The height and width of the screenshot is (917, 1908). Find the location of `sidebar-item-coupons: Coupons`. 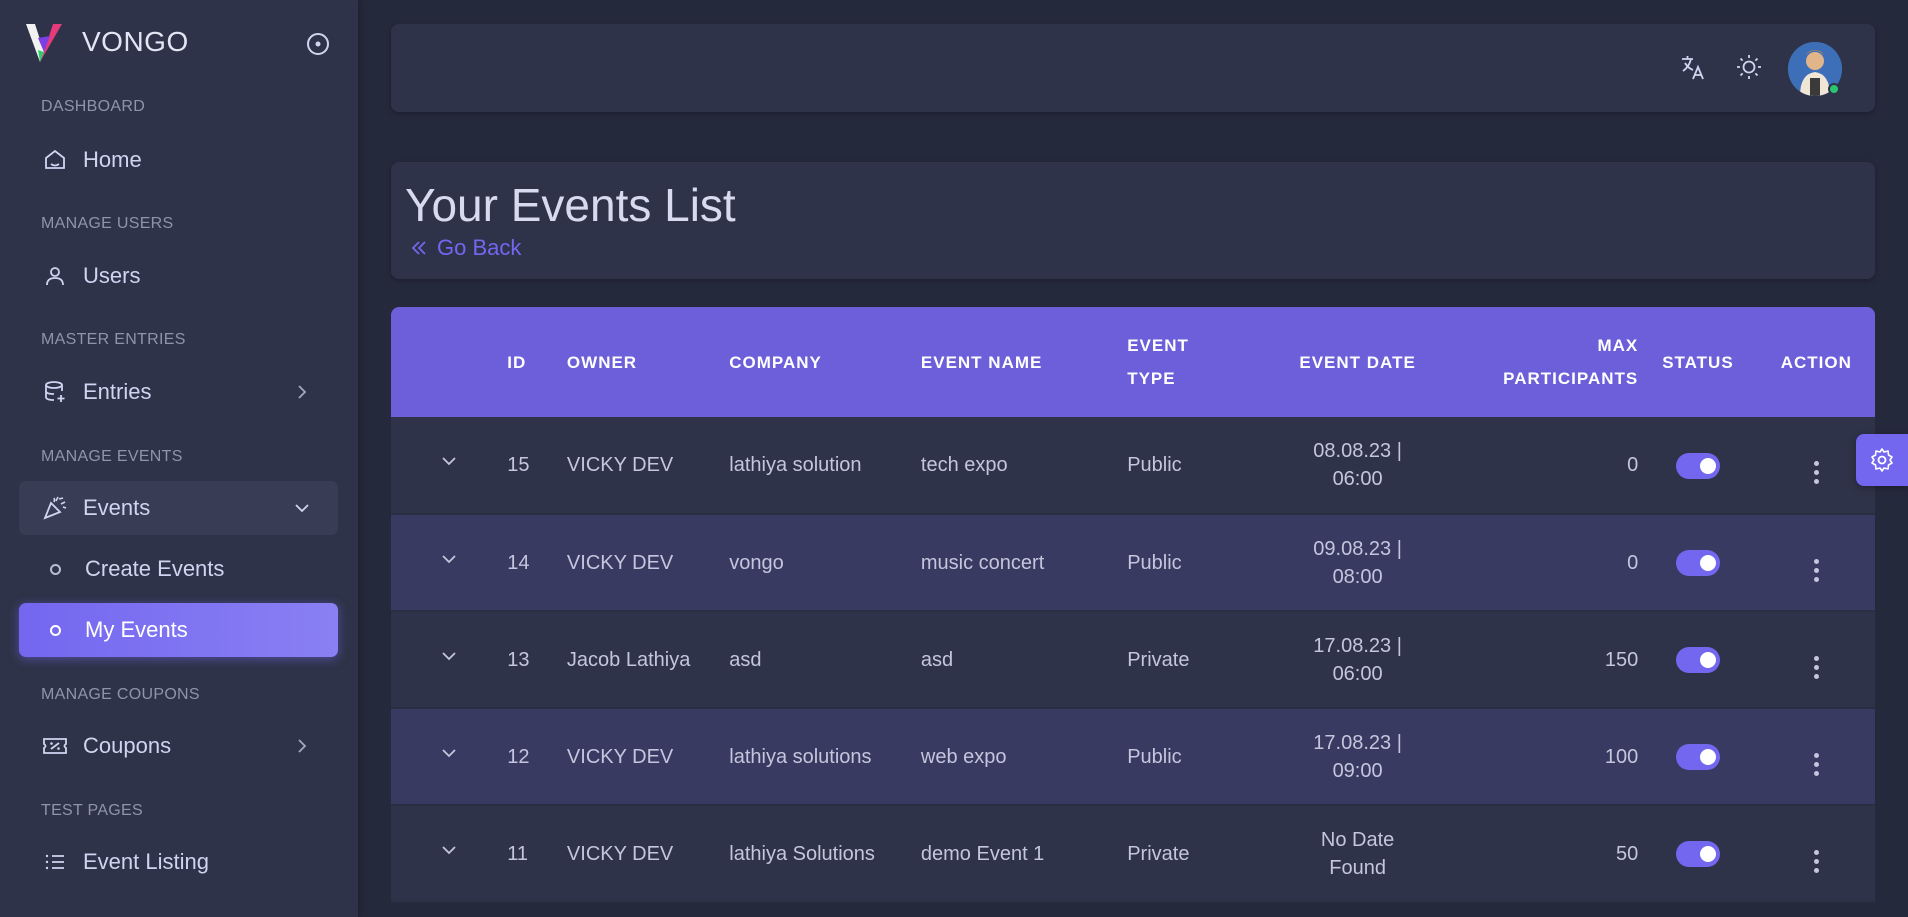

sidebar-item-coupons: Coupons is located at coordinates (178, 746).